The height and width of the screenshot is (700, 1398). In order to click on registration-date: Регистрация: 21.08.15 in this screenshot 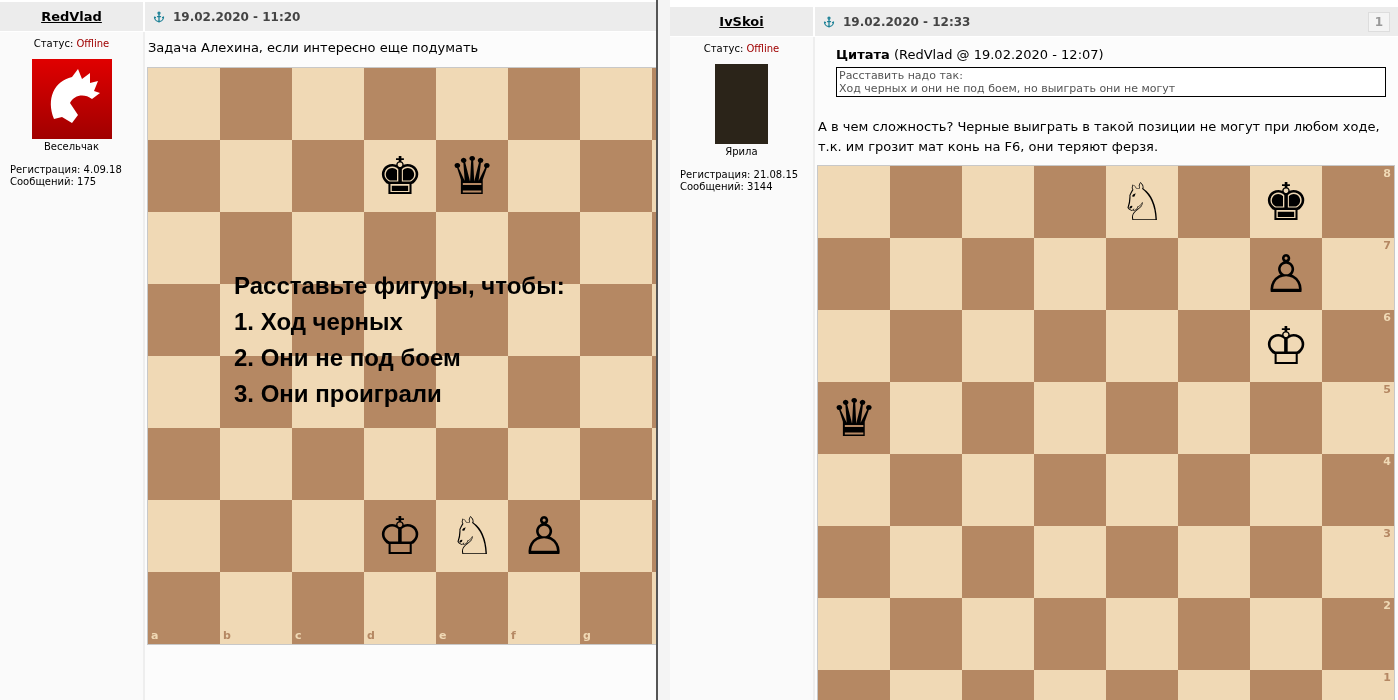, I will do `click(739, 175)`.